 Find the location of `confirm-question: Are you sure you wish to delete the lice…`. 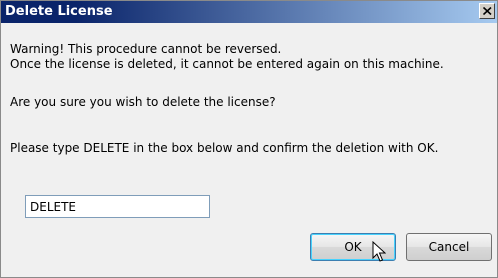

confirm-question: Are you sure you wish to delete the lice… is located at coordinates (143, 102).